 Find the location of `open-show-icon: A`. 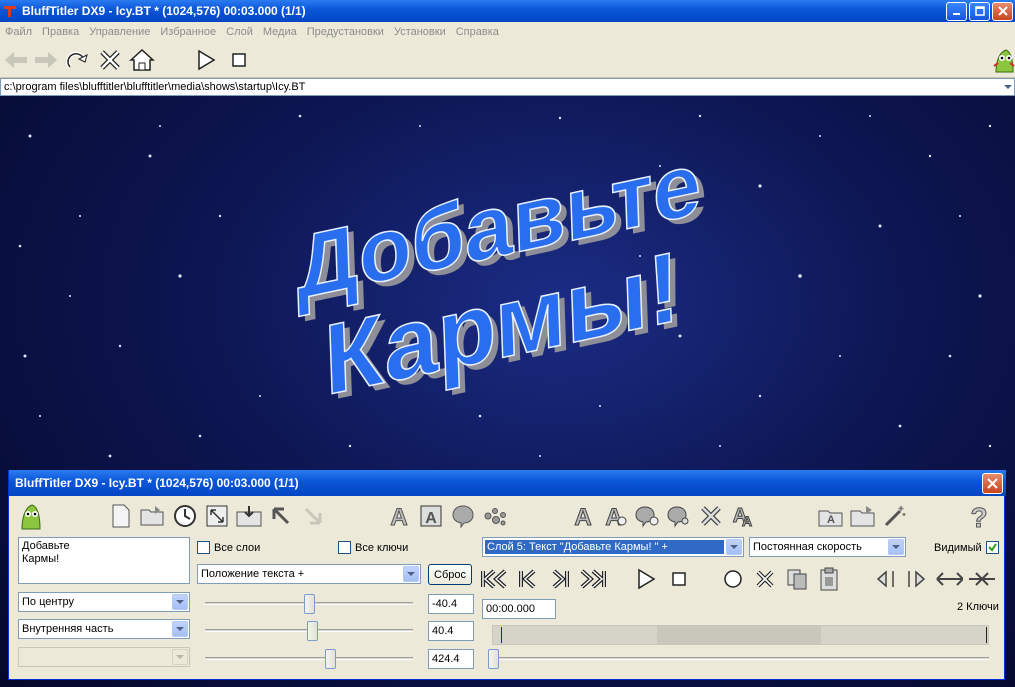

open-show-icon: A is located at coordinates (831, 516).